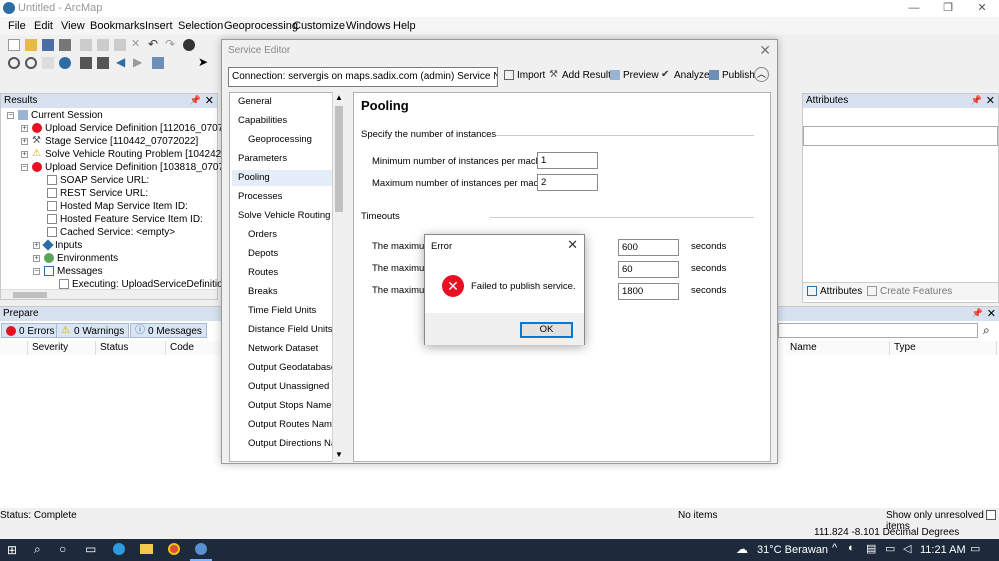 The height and width of the screenshot is (561, 999). I want to click on delete-icon: ✕, so click(137, 43).